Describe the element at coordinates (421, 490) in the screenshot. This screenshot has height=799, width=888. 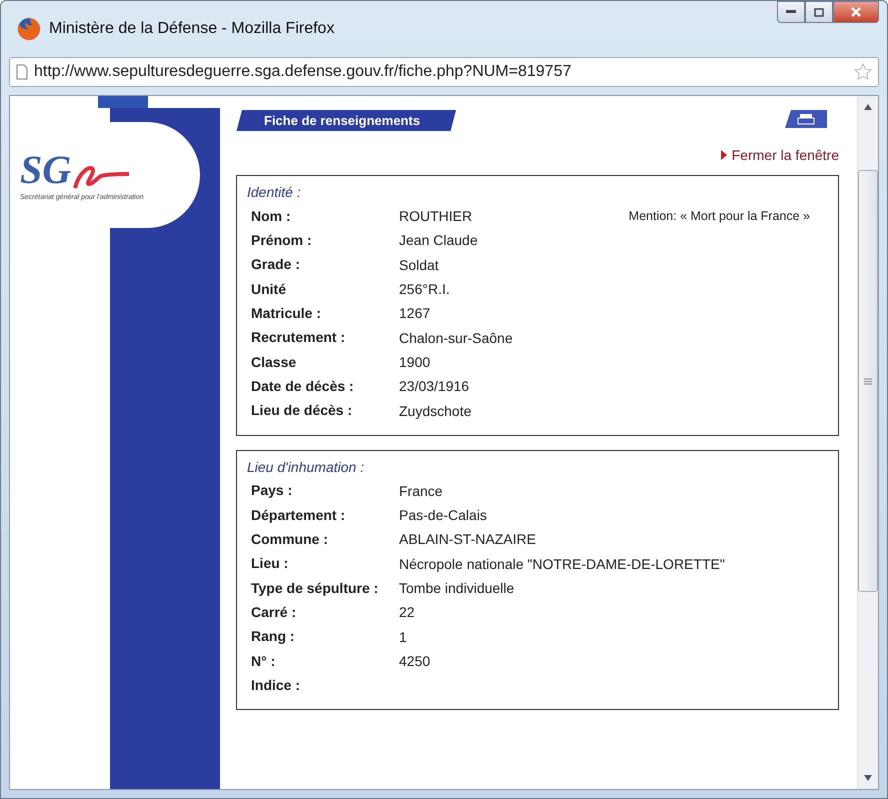
I see `field-value: France` at that location.